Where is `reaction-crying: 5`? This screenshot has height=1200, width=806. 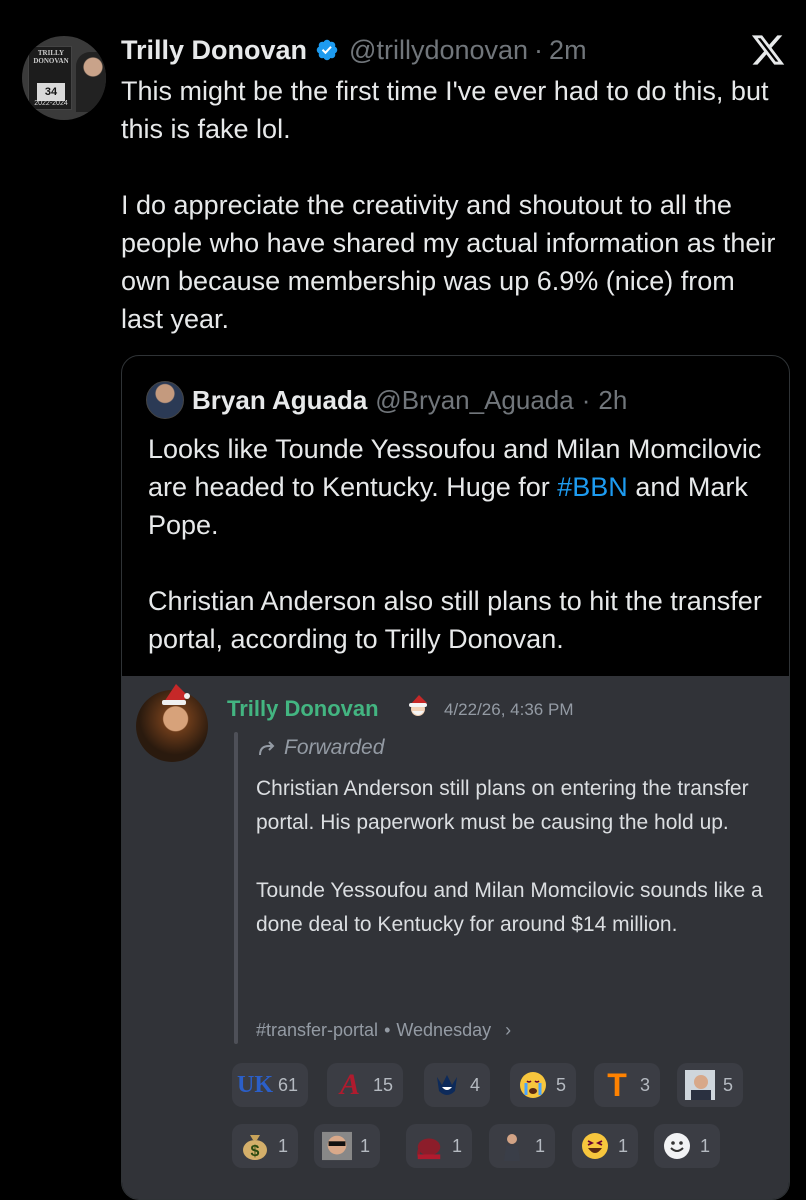 reaction-crying: 5 is located at coordinates (543, 1085).